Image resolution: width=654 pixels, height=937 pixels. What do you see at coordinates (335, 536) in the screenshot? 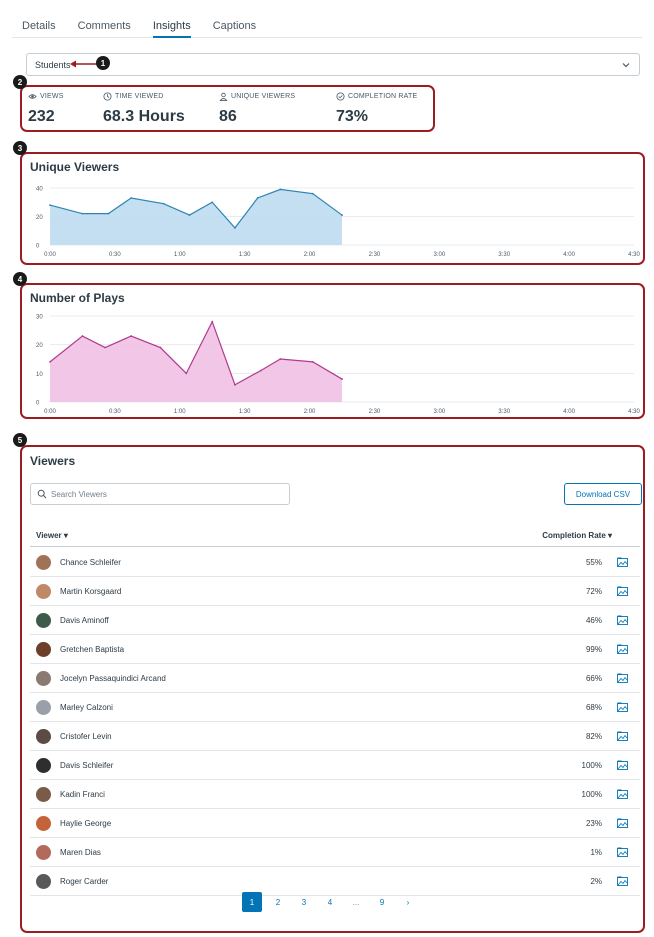
I see `viewers-table-header: Viewer ▾ Completion Rate ▾` at bounding box center [335, 536].